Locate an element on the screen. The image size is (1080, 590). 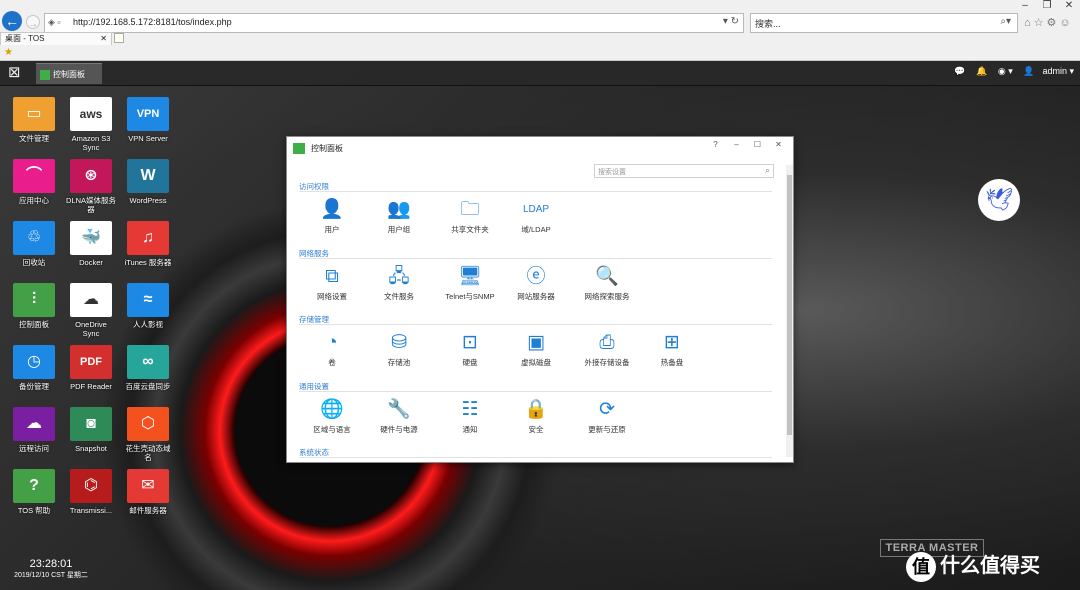
setting-item-label: 硬盘 is located at coordinates (470, 362).